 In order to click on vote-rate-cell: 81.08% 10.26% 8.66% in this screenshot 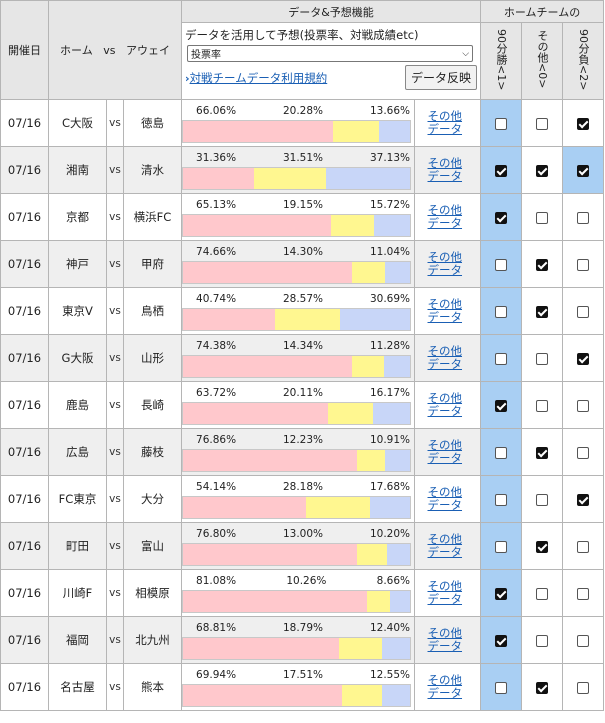, I will do `click(298, 593)`.